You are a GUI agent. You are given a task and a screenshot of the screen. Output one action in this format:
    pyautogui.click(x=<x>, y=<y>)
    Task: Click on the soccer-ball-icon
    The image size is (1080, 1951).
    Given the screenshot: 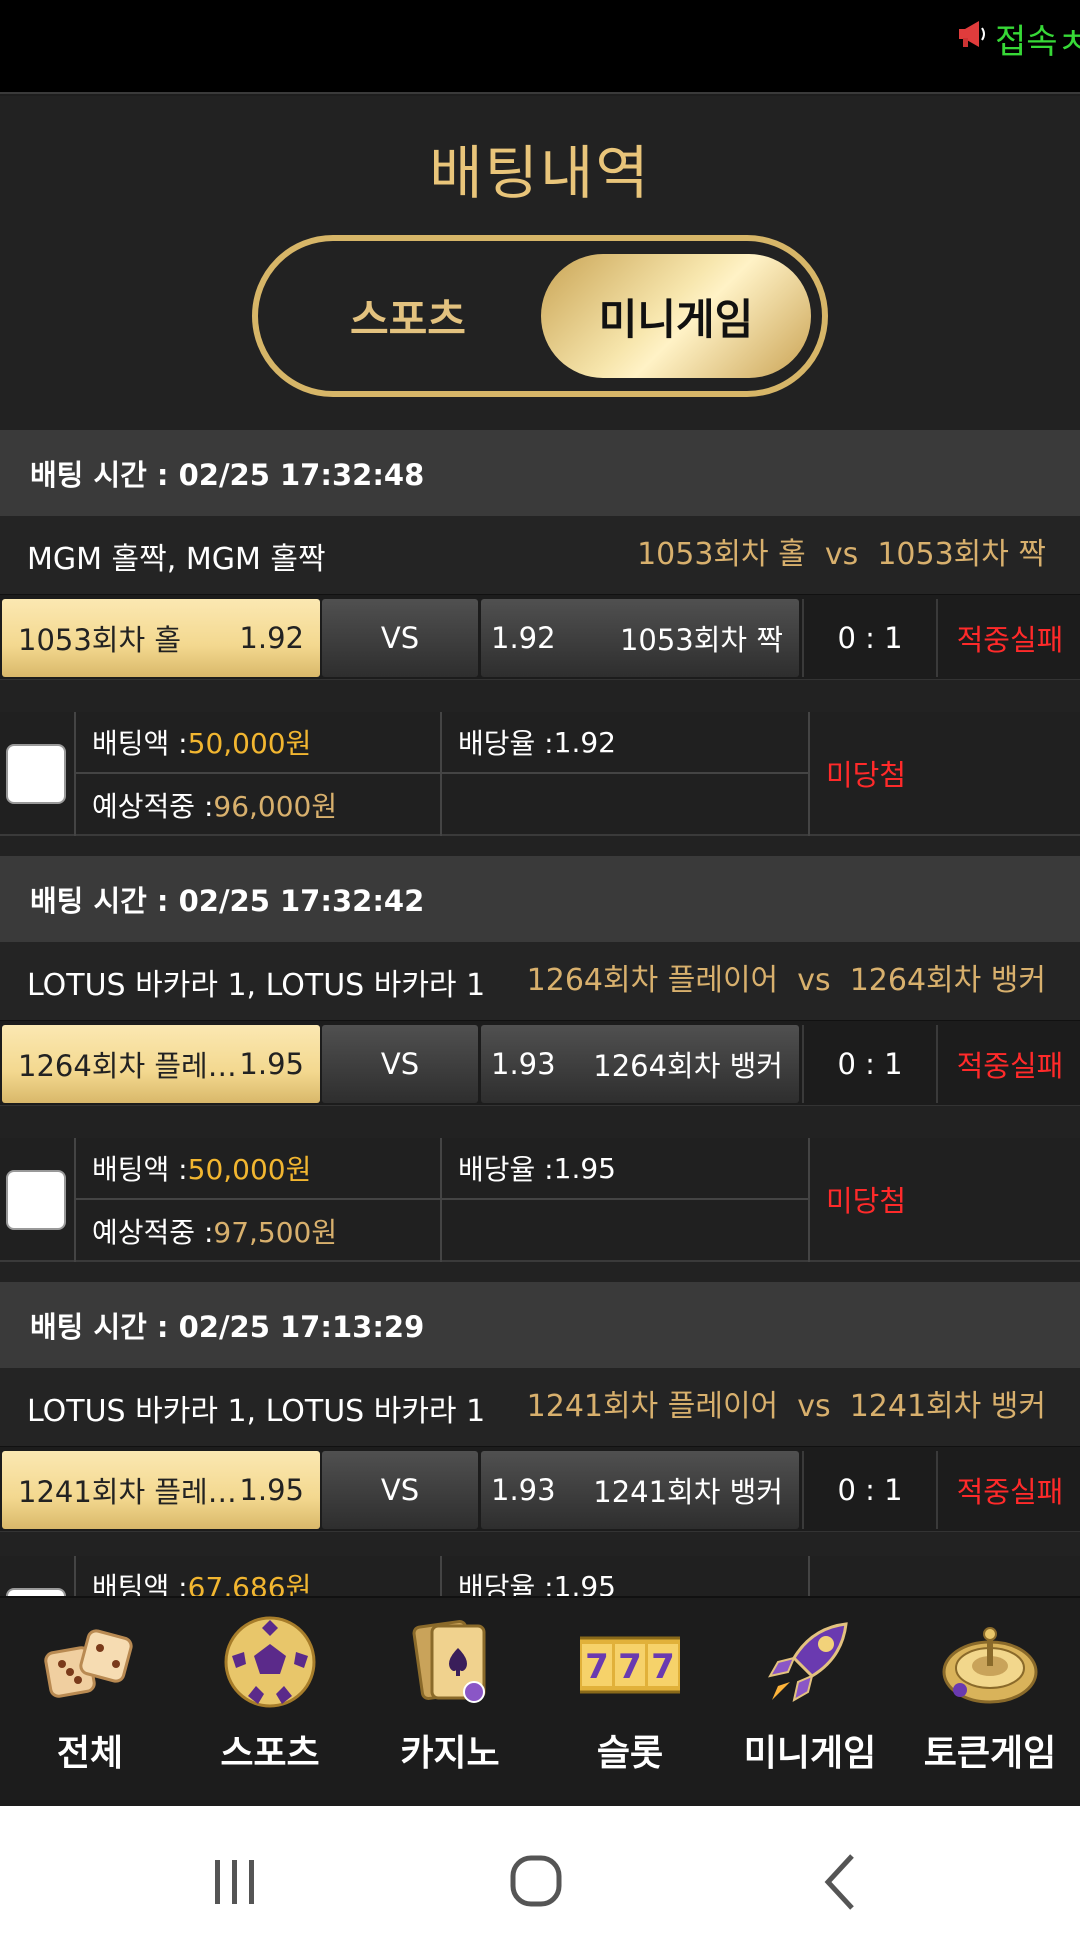 What is the action you would take?
    pyautogui.click(x=270, y=1662)
    